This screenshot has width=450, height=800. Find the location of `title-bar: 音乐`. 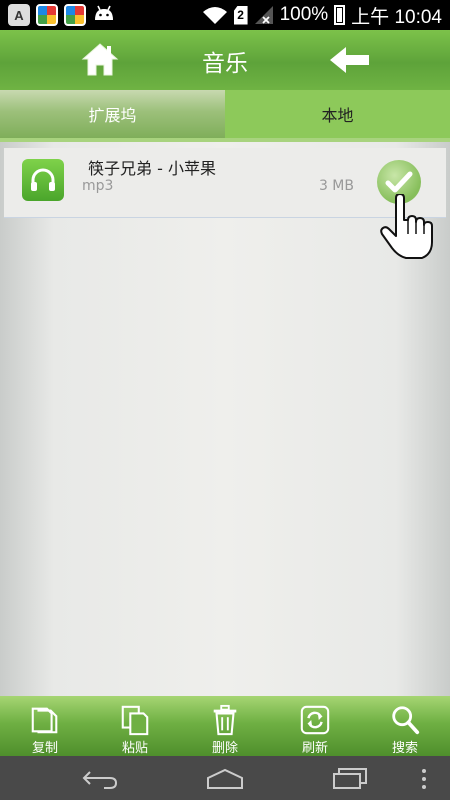

title-bar: 音乐 is located at coordinates (225, 60).